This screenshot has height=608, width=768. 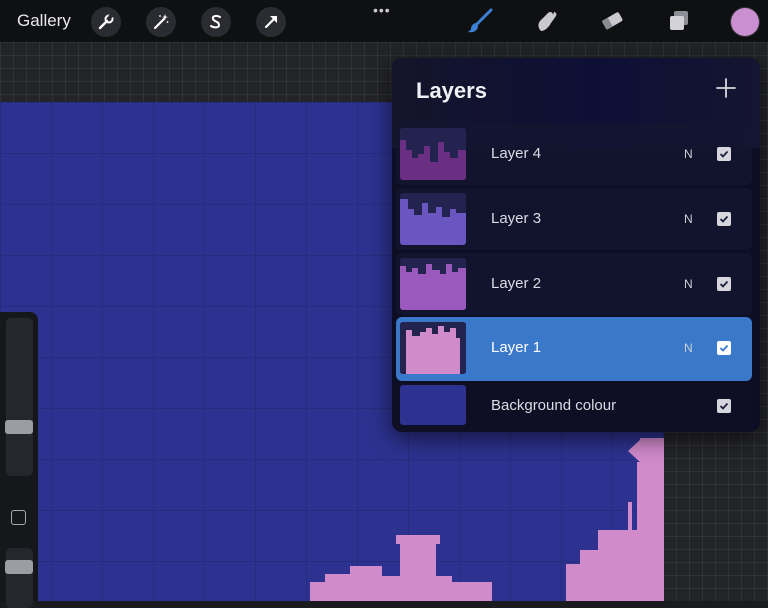 What do you see at coordinates (480, 21) in the screenshot?
I see `brush-icon` at bounding box center [480, 21].